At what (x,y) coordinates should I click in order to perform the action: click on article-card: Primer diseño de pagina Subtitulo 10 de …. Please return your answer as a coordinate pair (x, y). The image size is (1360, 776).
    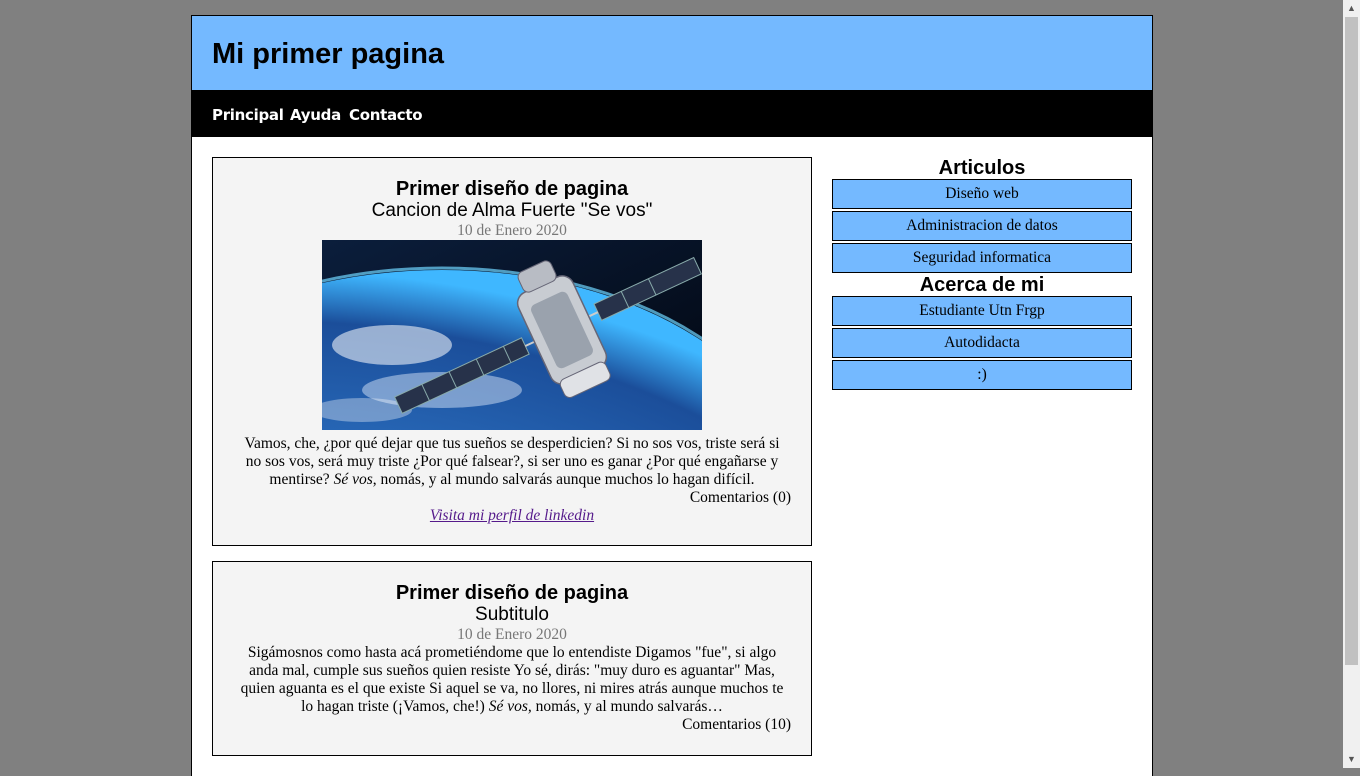
    Looking at the image, I should click on (512, 658).